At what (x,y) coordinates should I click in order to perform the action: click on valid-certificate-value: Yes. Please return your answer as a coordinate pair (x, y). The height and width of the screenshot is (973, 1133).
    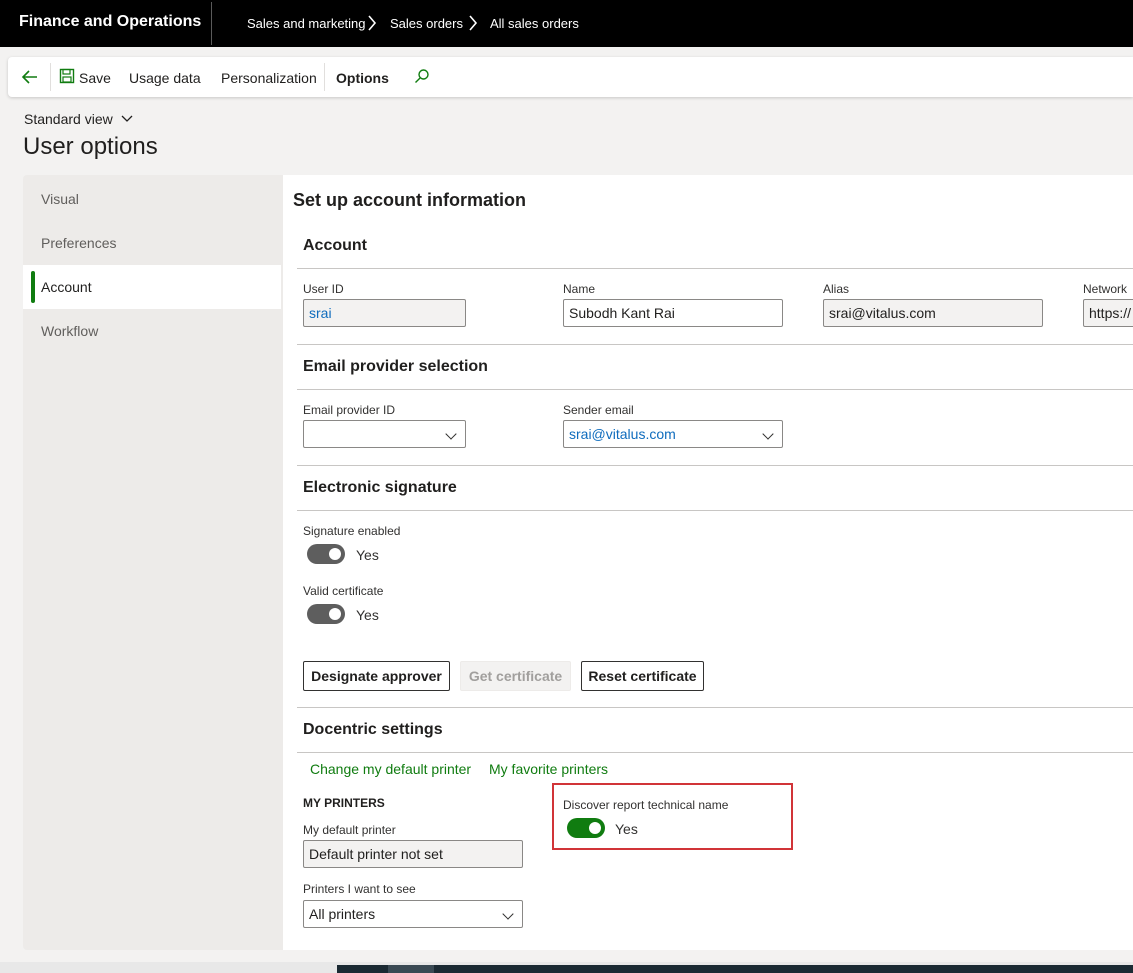
    Looking at the image, I should click on (367, 615).